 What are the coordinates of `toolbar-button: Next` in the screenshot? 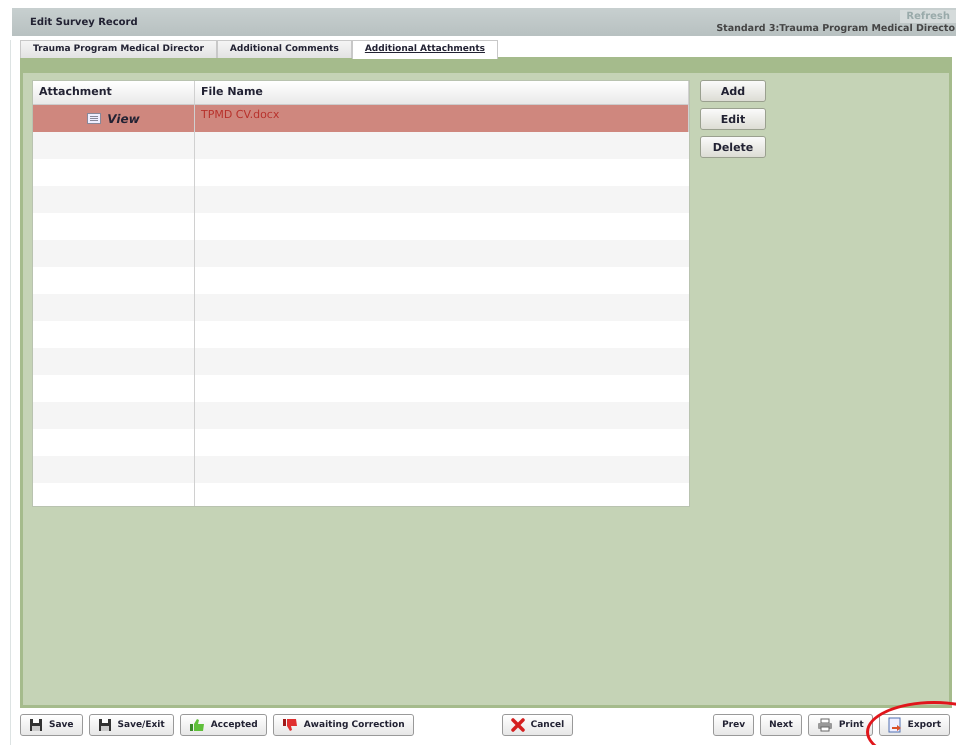 It's located at (781, 725).